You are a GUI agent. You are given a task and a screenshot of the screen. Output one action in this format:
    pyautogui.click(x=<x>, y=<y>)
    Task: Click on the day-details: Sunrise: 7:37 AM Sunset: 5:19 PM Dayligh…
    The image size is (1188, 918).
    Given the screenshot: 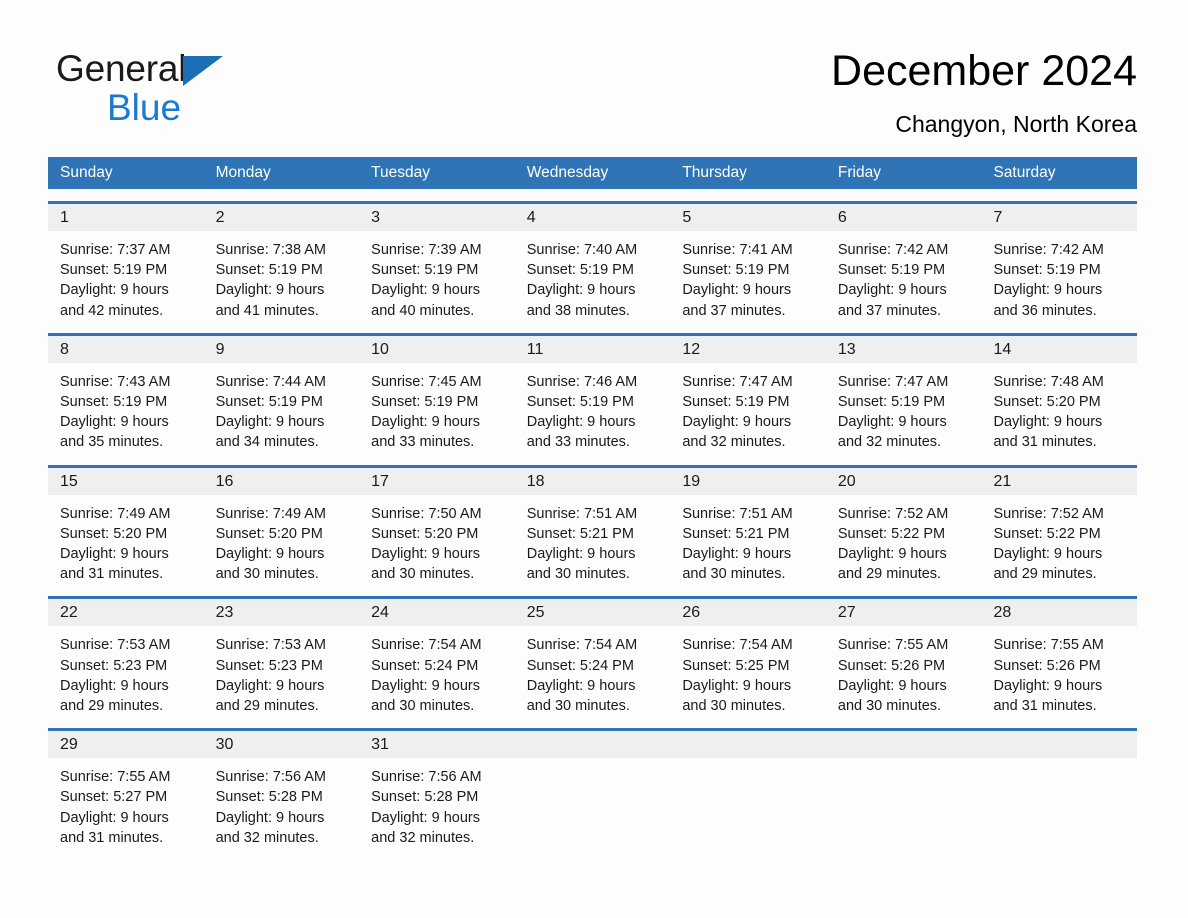 What is the action you would take?
    pyautogui.click(x=126, y=276)
    